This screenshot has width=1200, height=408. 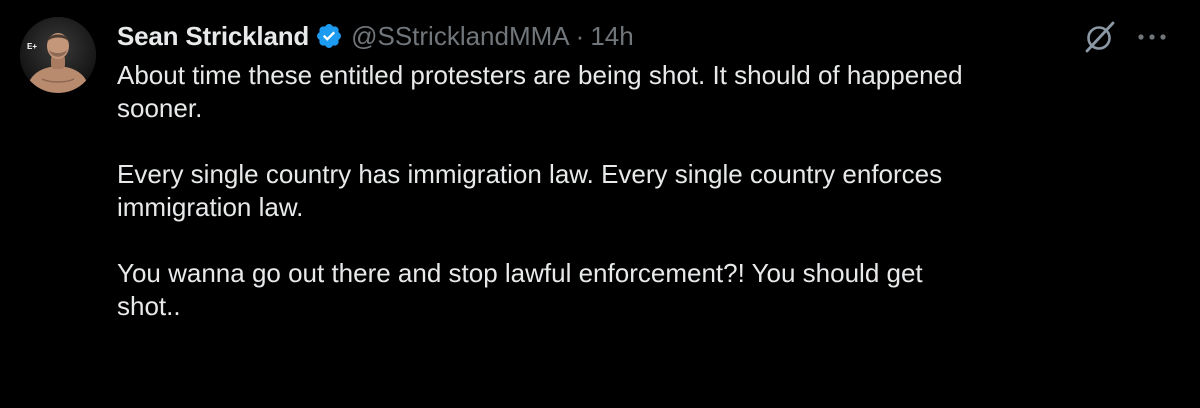 What do you see at coordinates (213, 36) in the screenshot?
I see `display-name: Sean Strickland` at bounding box center [213, 36].